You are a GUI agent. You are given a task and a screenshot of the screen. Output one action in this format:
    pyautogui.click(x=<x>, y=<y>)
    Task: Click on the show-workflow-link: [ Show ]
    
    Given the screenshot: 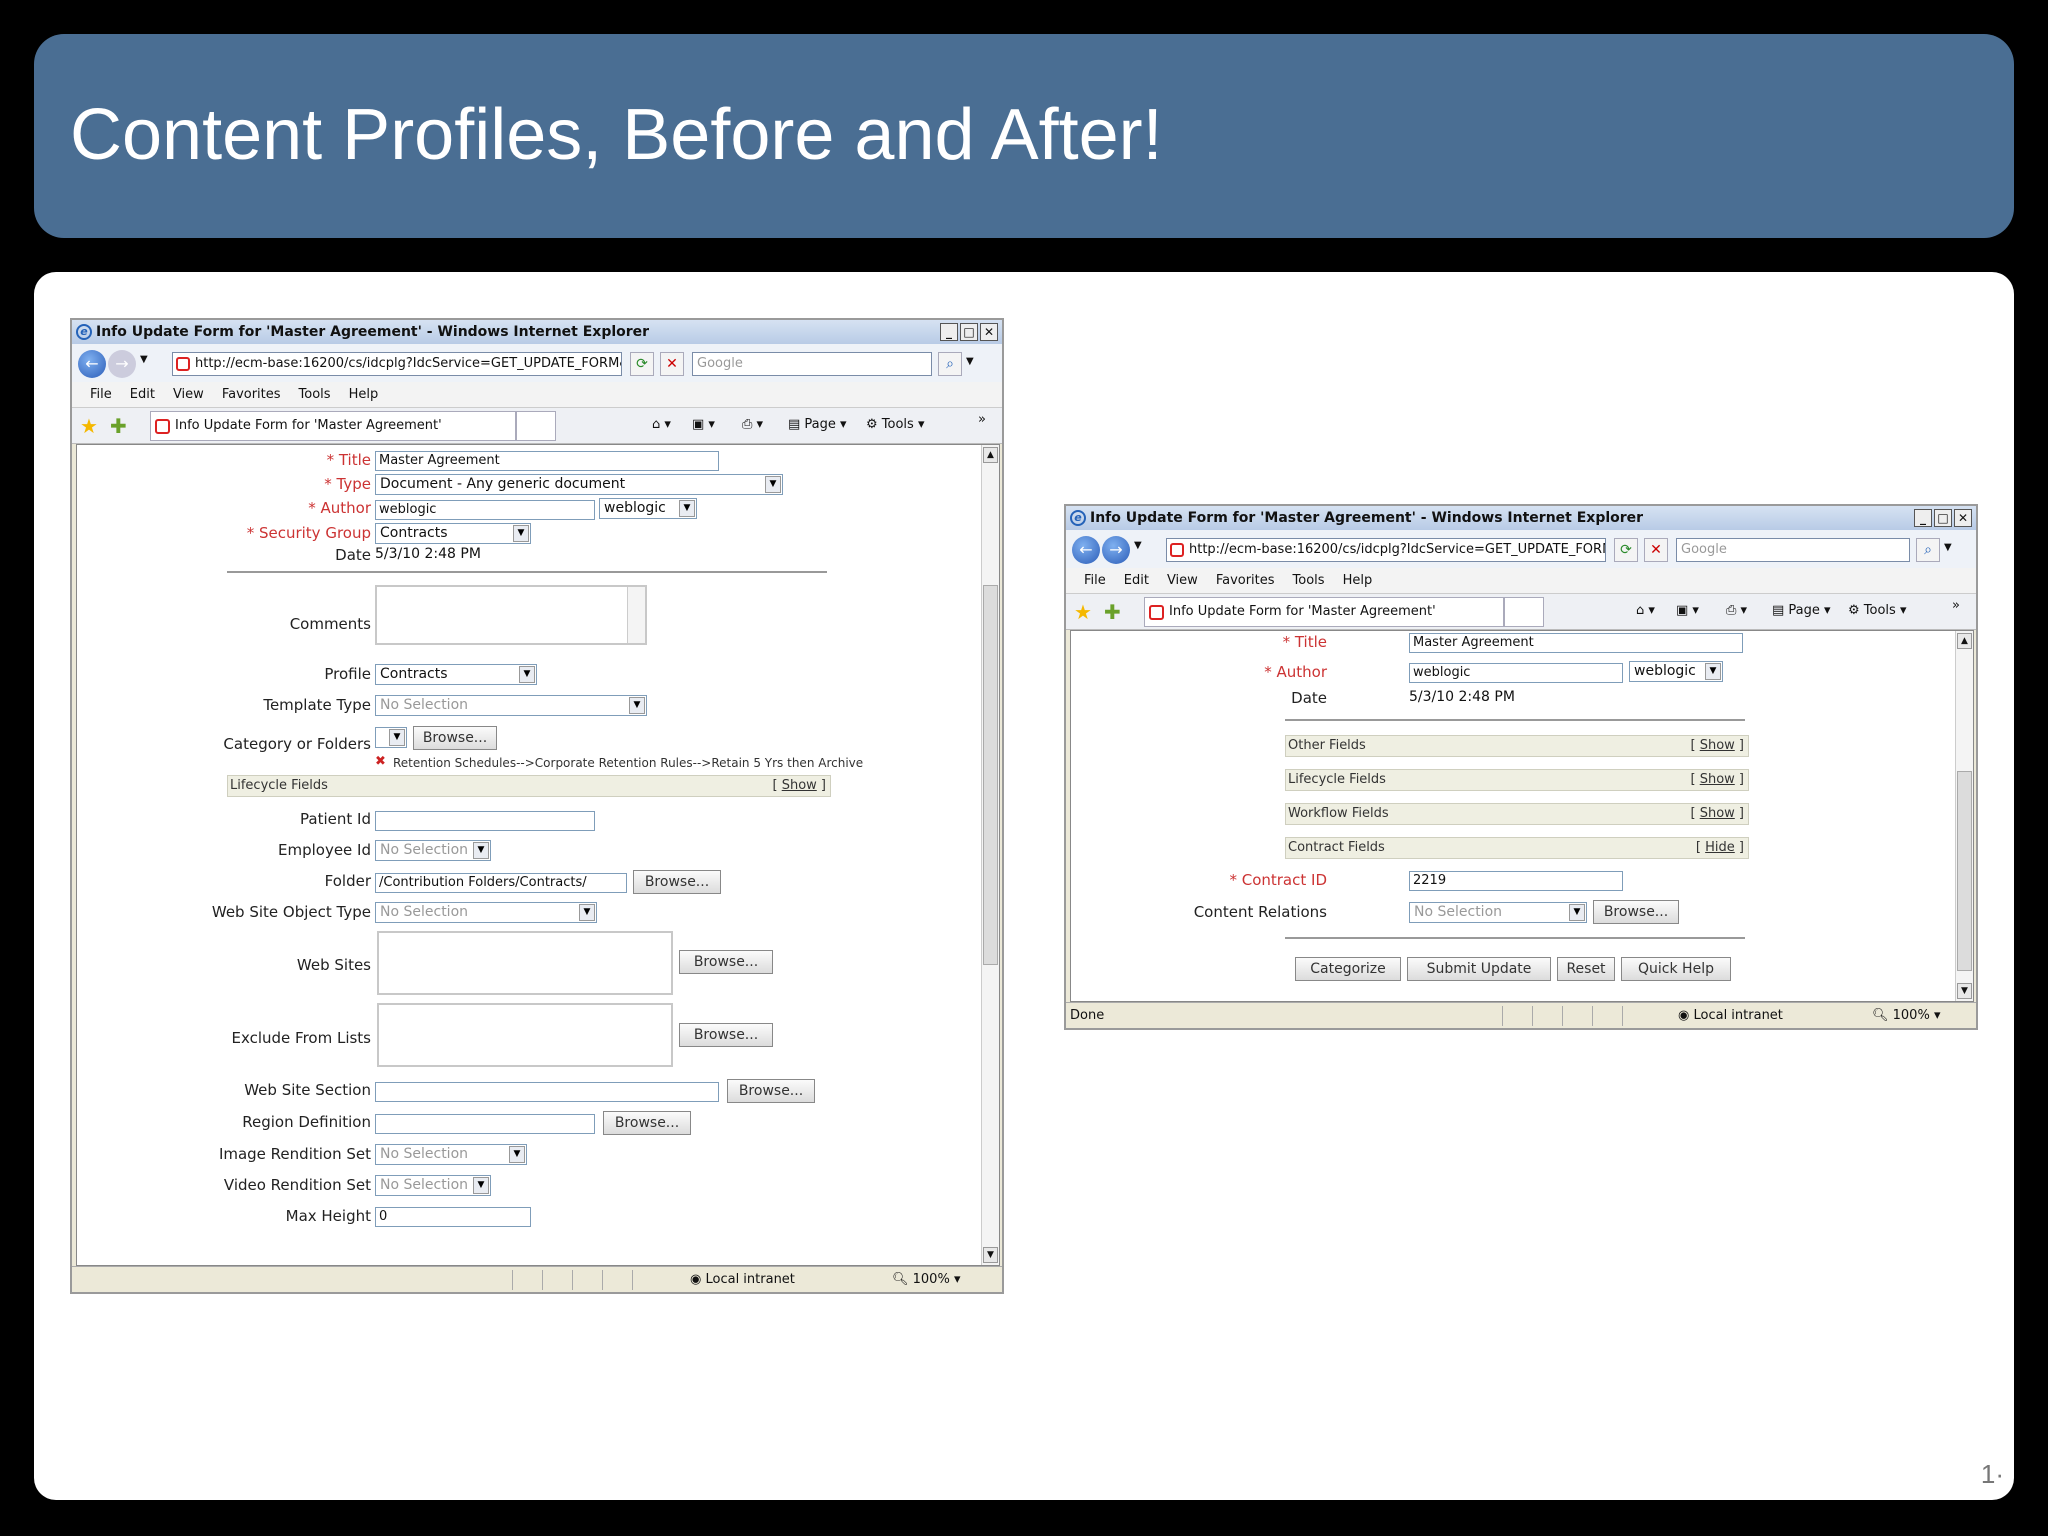 What is the action you would take?
    pyautogui.click(x=1717, y=814)
    